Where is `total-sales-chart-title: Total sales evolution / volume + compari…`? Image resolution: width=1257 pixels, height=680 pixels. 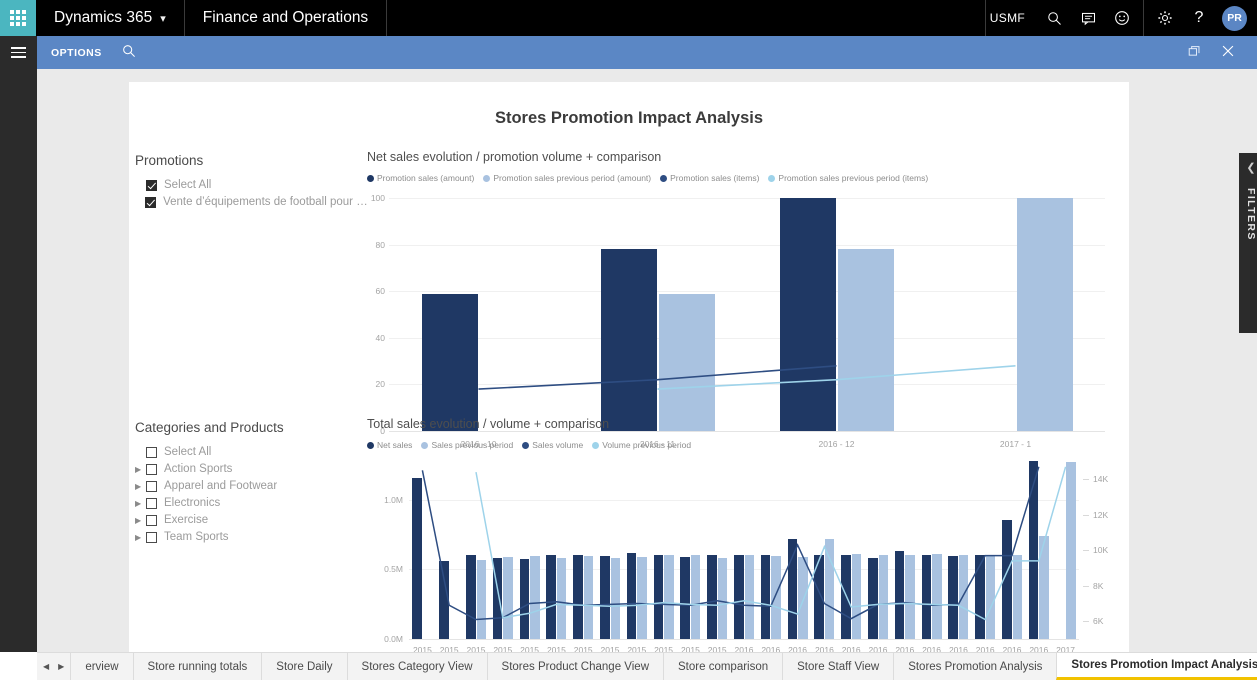 total-sales-chart-title: Total sales evolution / volume + compari… is located at coordinates (488, 424).